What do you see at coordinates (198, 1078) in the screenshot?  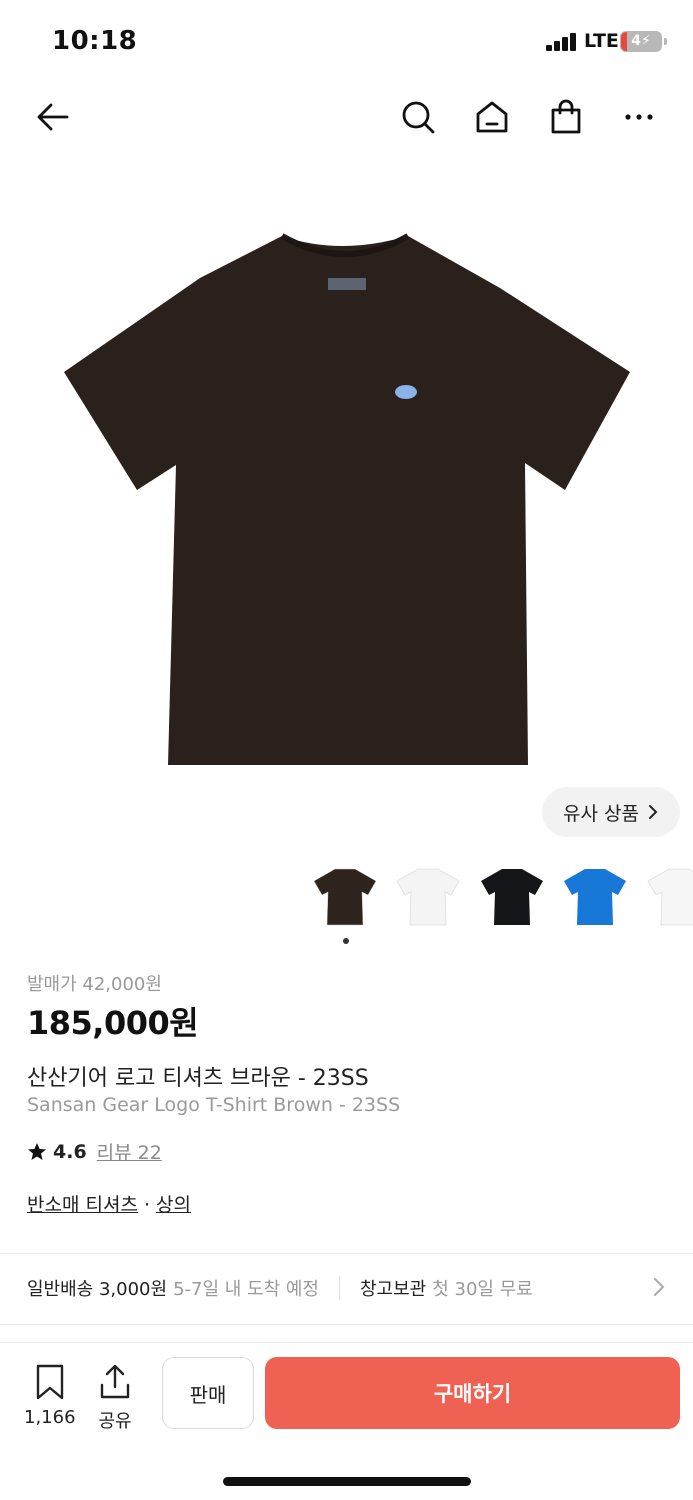 I see `product-name-ko: 산산기어 로고 티셔츠 브라운 - 23SS` at bounding box center [198, 1078].